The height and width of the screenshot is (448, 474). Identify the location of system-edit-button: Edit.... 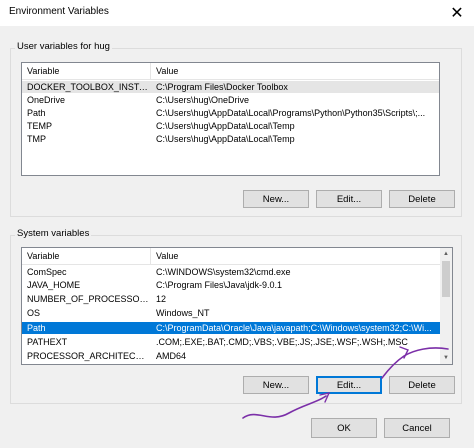
(349, 385).